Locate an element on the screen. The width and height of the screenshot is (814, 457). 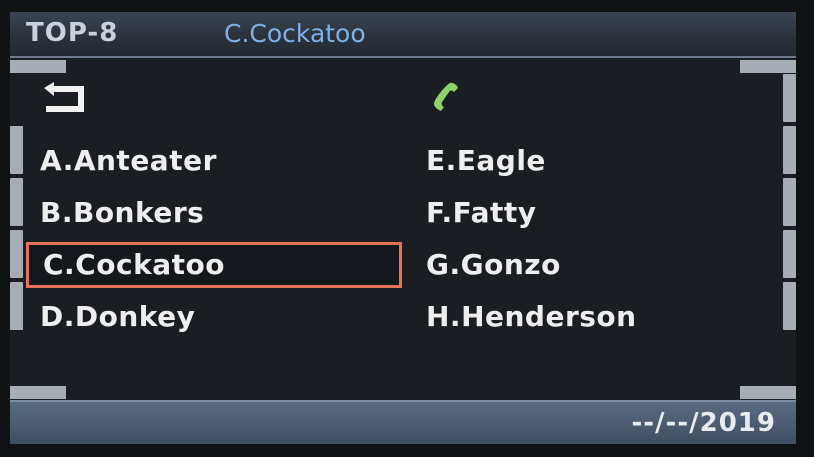
contact-item-c-selected: C.Cockatoo is located at coordinates (214, 265).